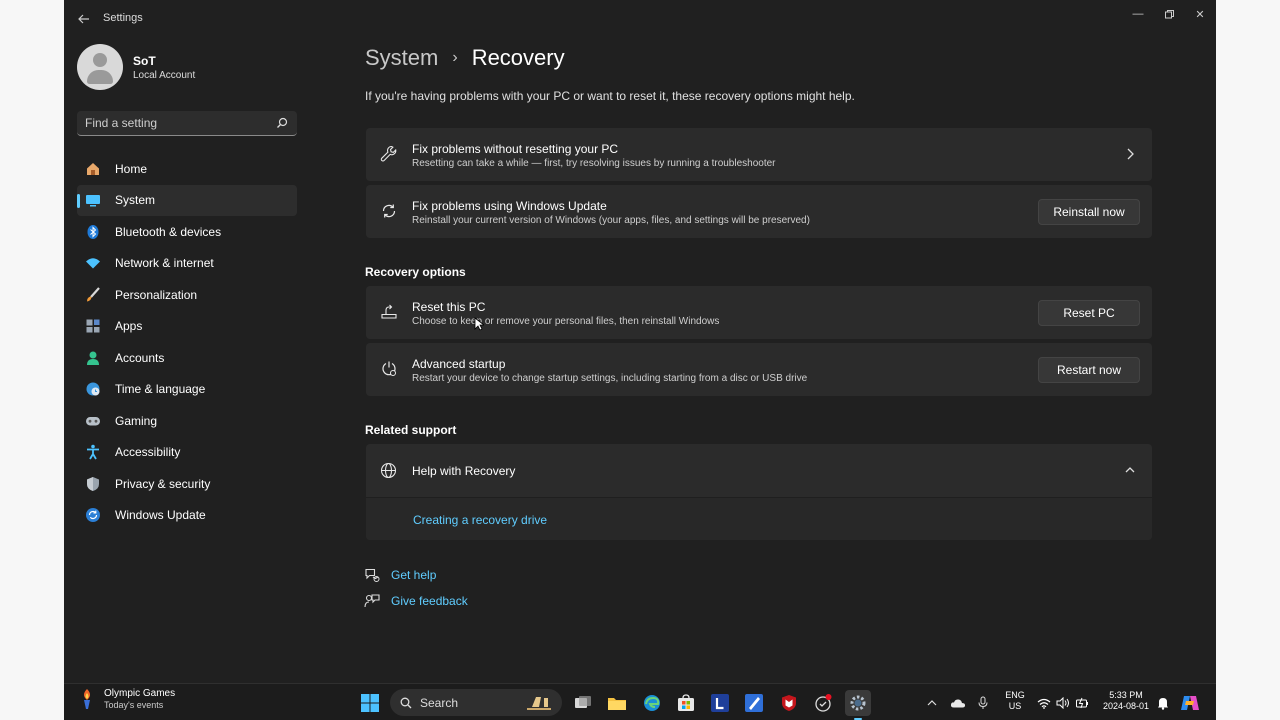 The height and width of the screenshot is (720, 1280). Describe the element at coordinates (187, 421) in the screenshot. I see `sidebar-item-gaming: Gaming` at that location.